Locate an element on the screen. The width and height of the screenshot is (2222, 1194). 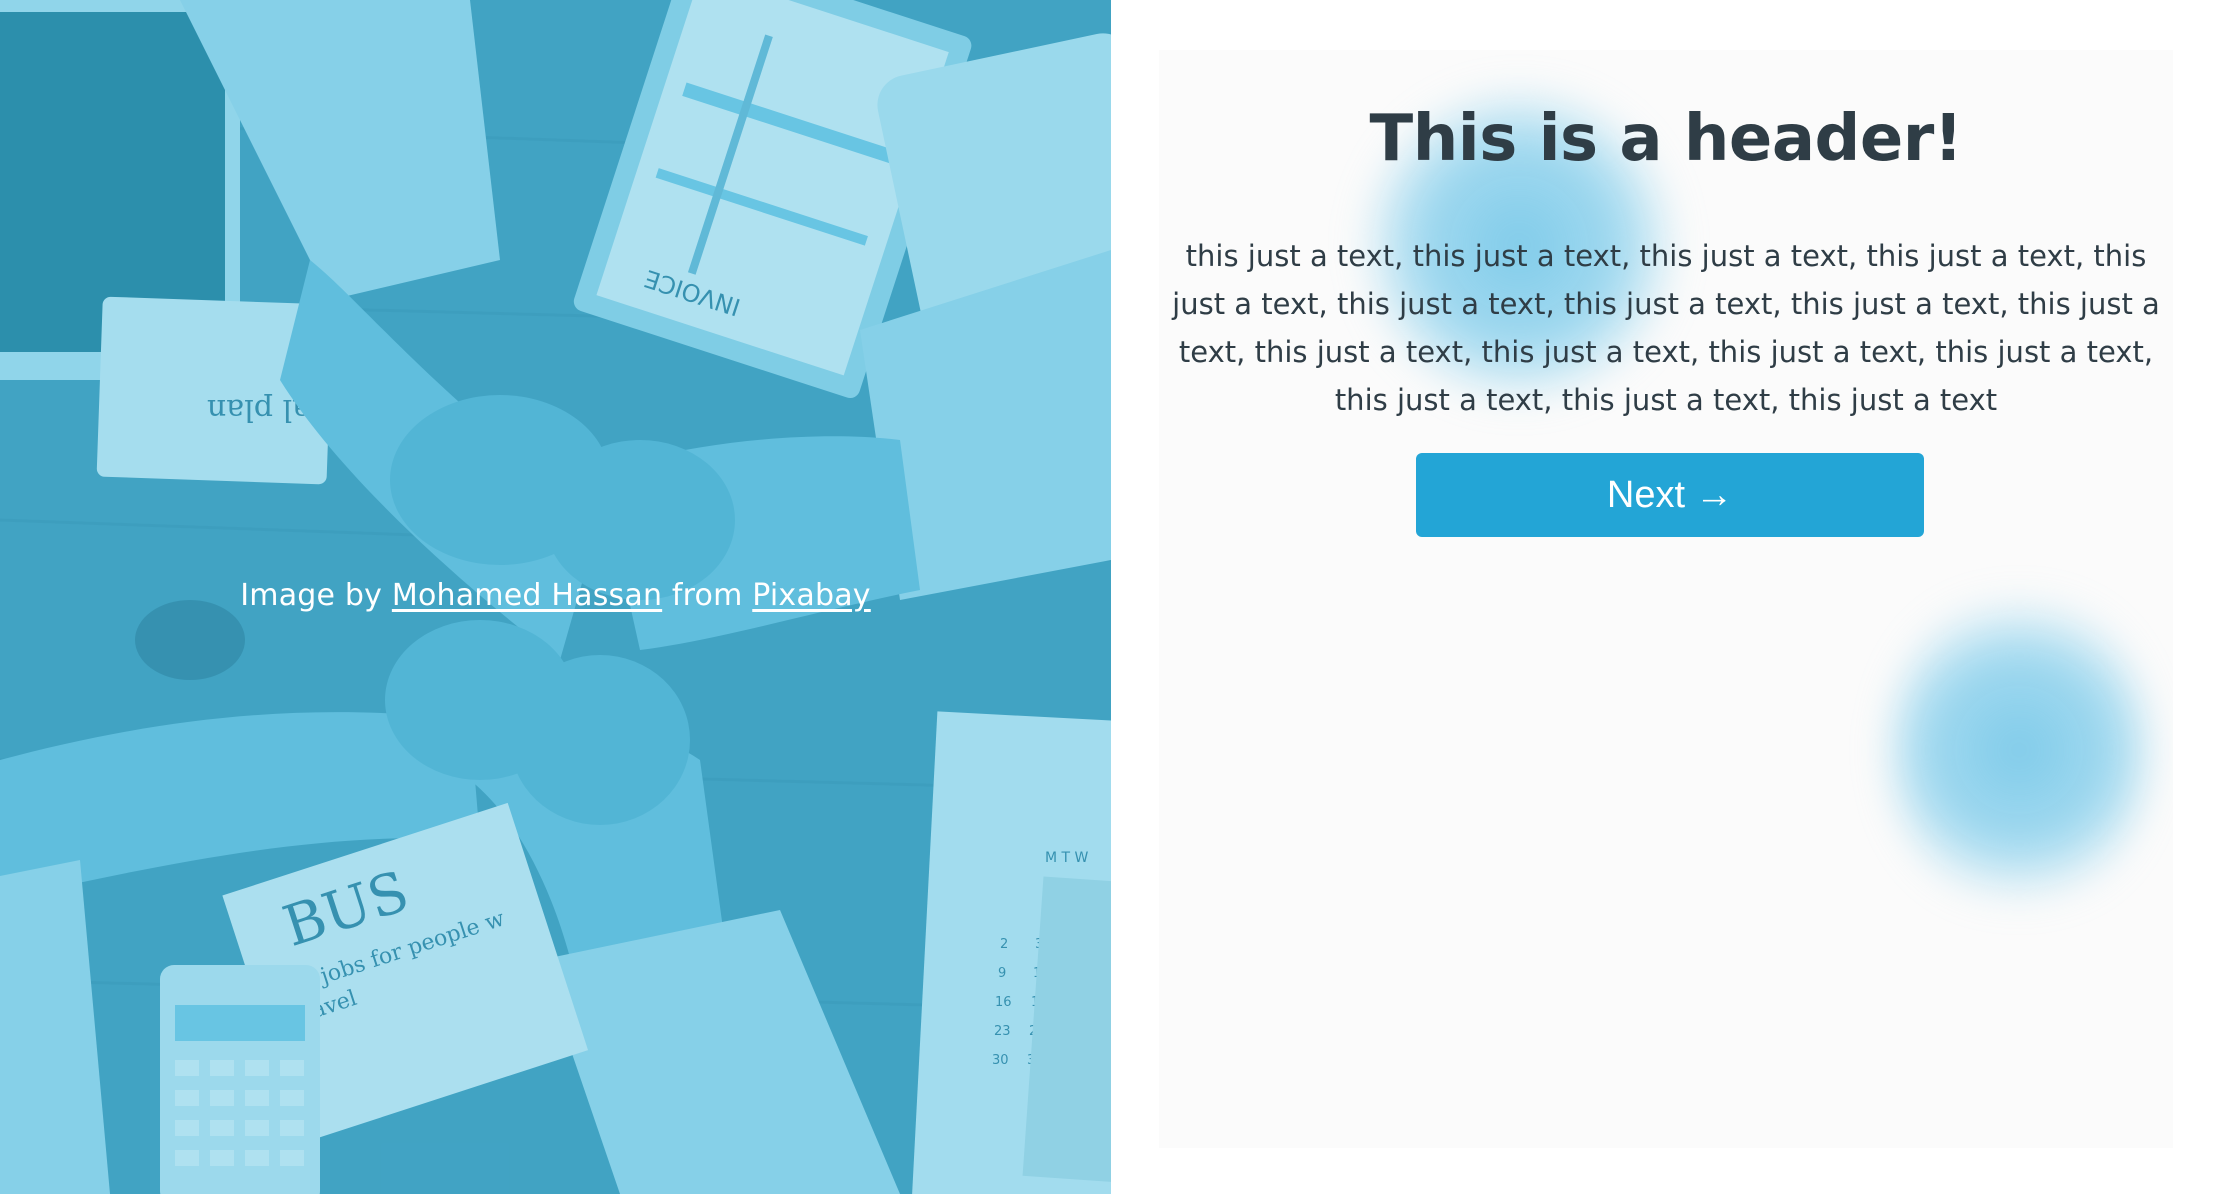
image-credit: Image by Mohamed Hassan from Pixabay is located at coordinates (555, 595).